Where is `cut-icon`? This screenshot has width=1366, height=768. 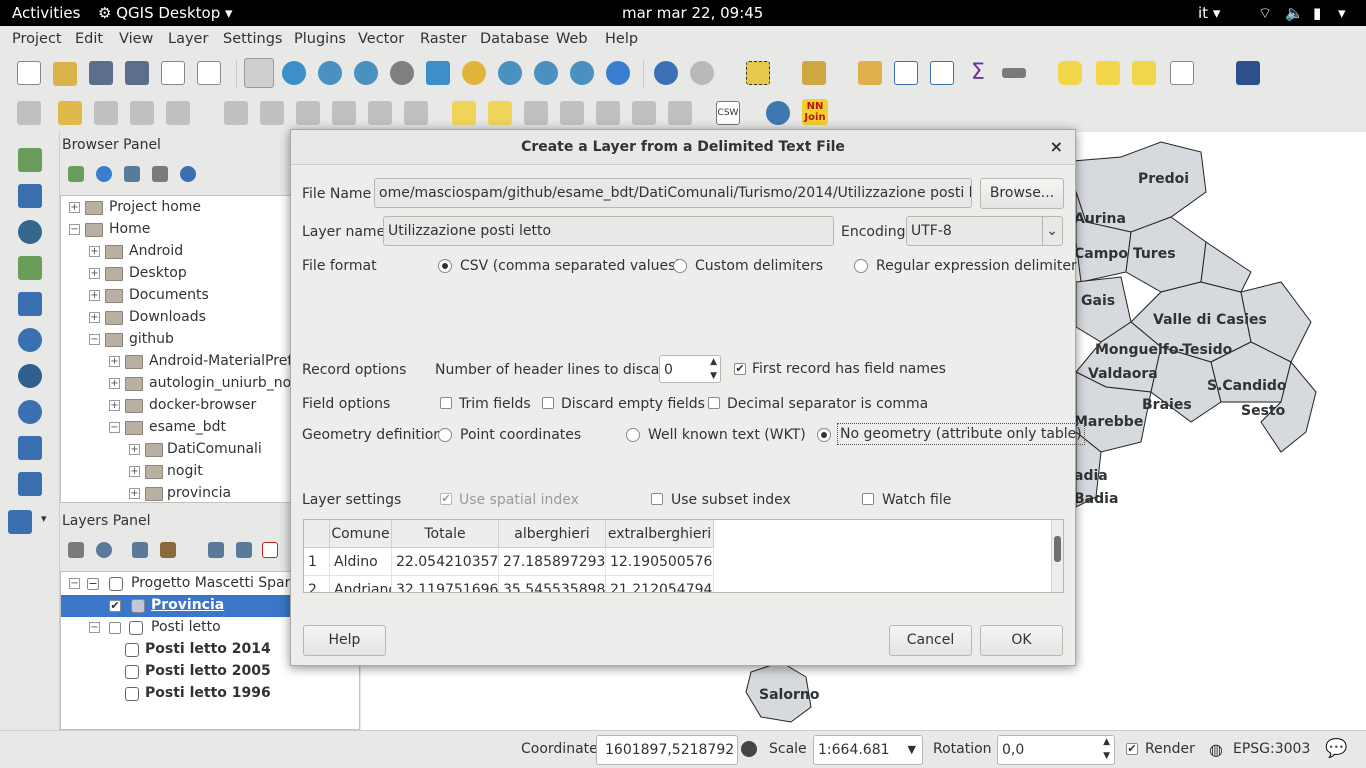
cut-icon is located at coordinates (344, 113).